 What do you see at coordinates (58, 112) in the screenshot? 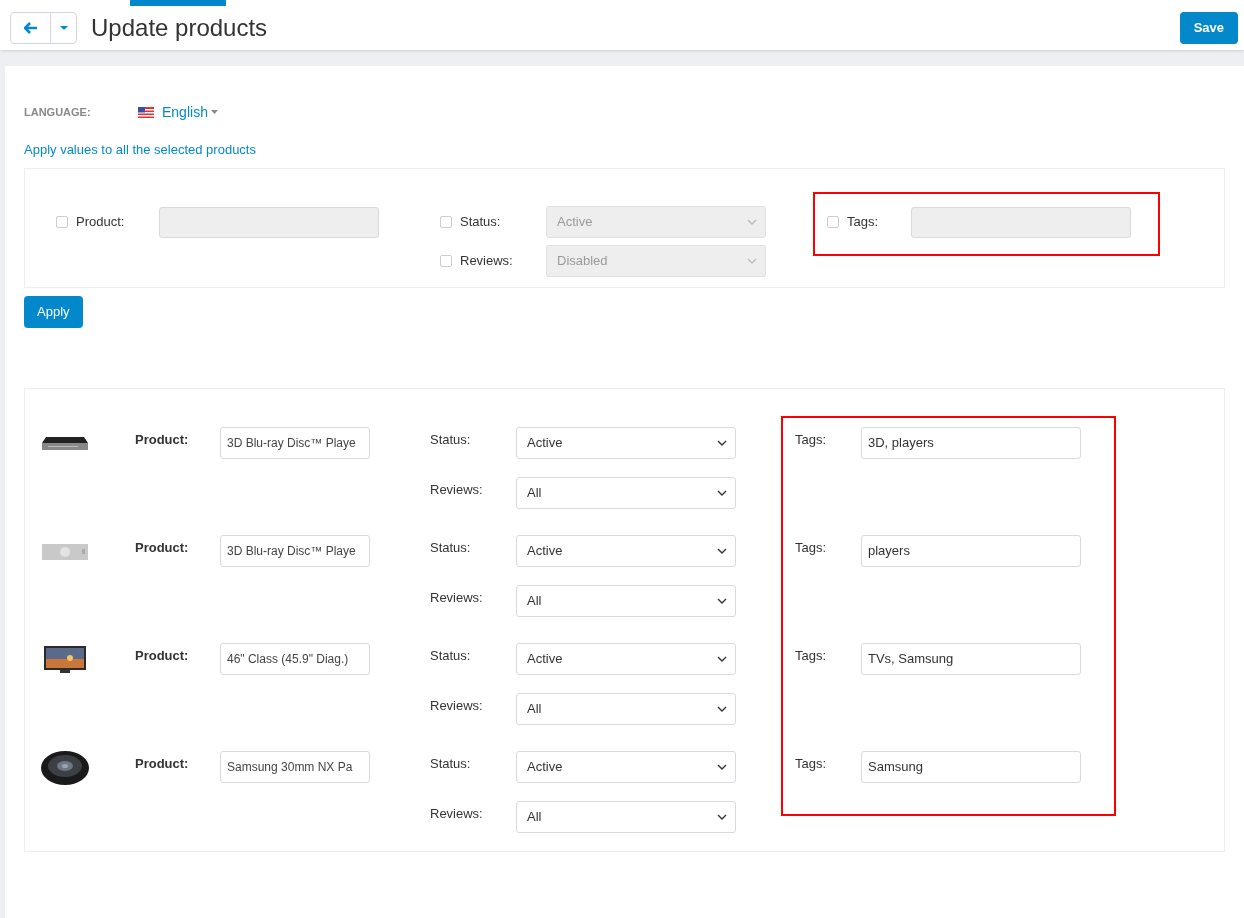
I see `language-label: LANGUAGE:` at bounding box center [58, 112].